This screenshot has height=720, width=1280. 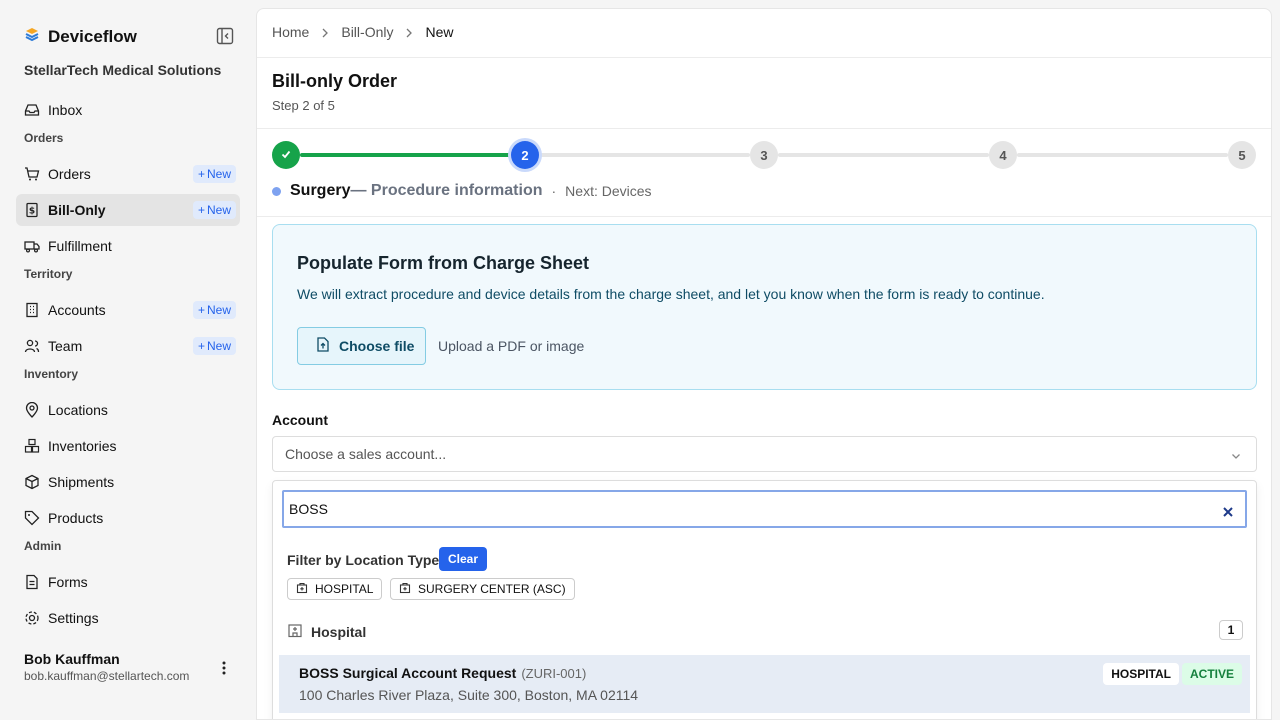 What do you see at coordinates (69, 174) in the screenshot?
I see `sidebar-item-label: Orders` at bounding box center [69, 174].